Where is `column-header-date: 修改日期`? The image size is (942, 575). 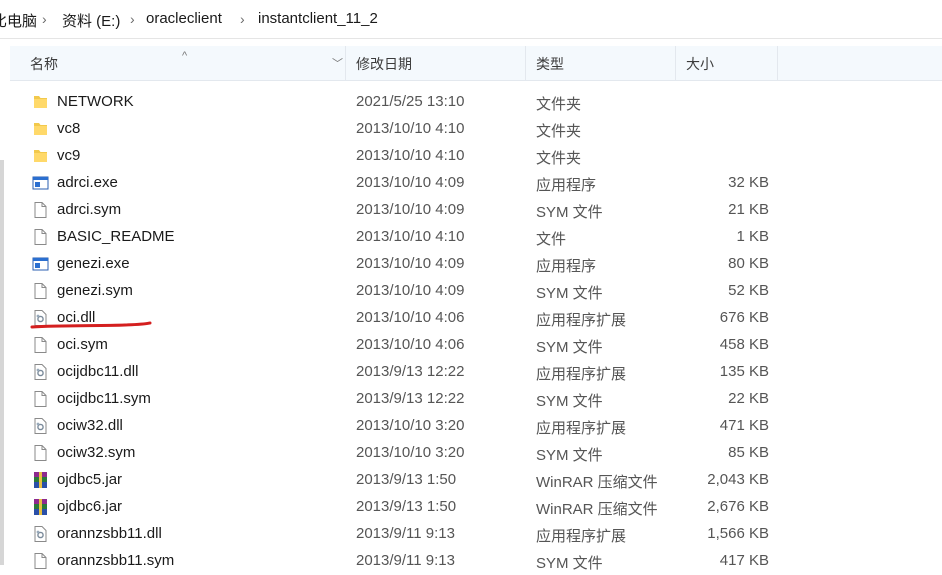
column-header-date: 修改日期 is located at coordinates (436, 63).